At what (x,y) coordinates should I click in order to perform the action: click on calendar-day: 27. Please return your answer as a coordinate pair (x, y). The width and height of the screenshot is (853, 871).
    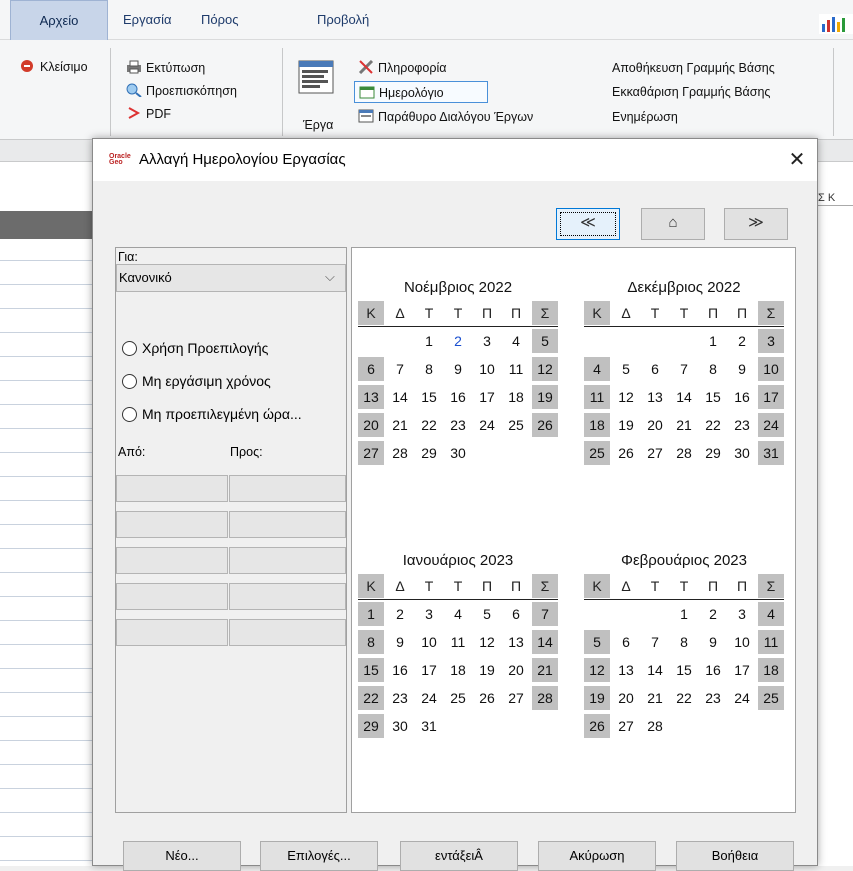
    Looking at the image, I should click on (626, 726).